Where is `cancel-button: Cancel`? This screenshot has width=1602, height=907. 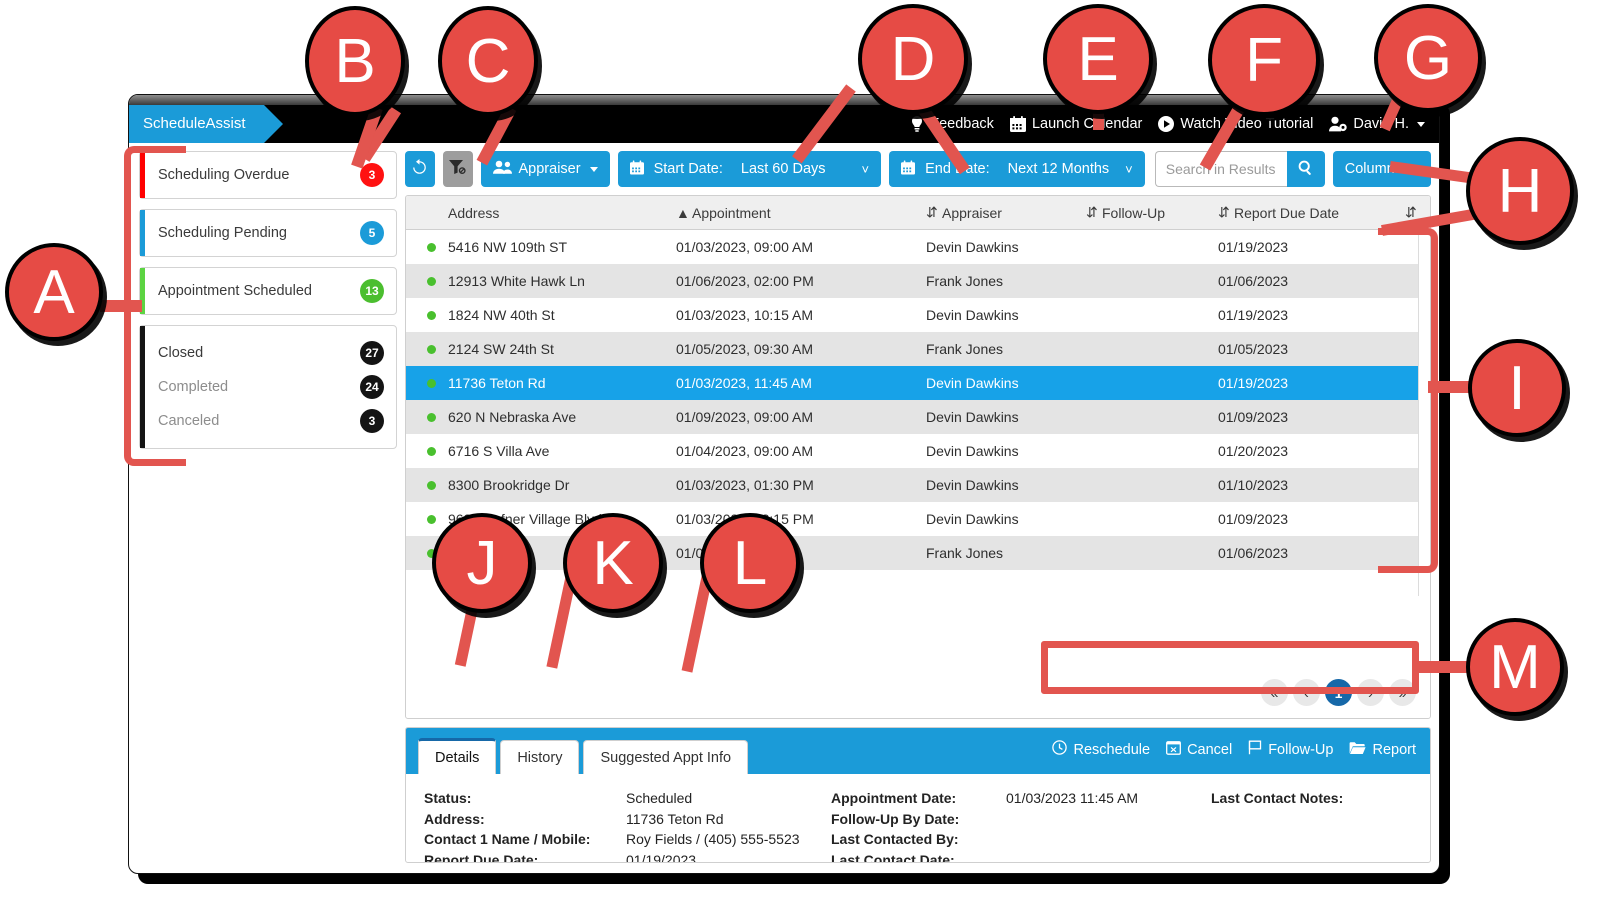
cancel-button: Cancel is located at coordinates (1199, 749).